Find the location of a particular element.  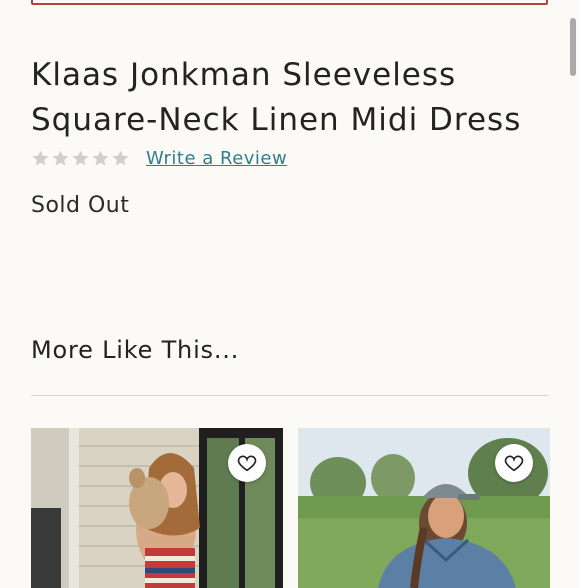

star-rating is located at coordinates (80, 158).